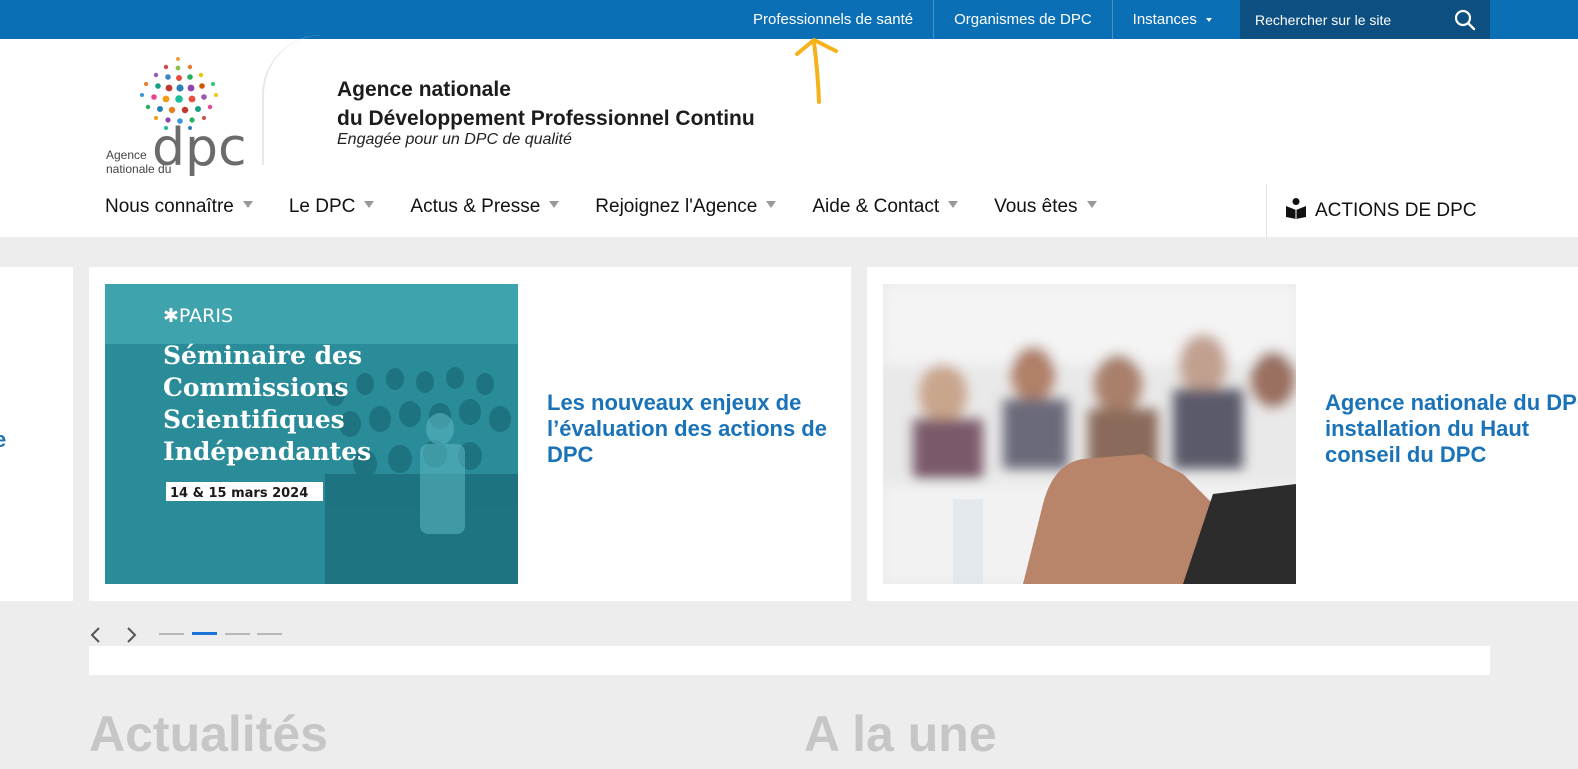 The height and width of the screenshot is (769, 1578). Describe the element at coordinates (298, 100) in the screenshot. I see `header-curve` at that location.